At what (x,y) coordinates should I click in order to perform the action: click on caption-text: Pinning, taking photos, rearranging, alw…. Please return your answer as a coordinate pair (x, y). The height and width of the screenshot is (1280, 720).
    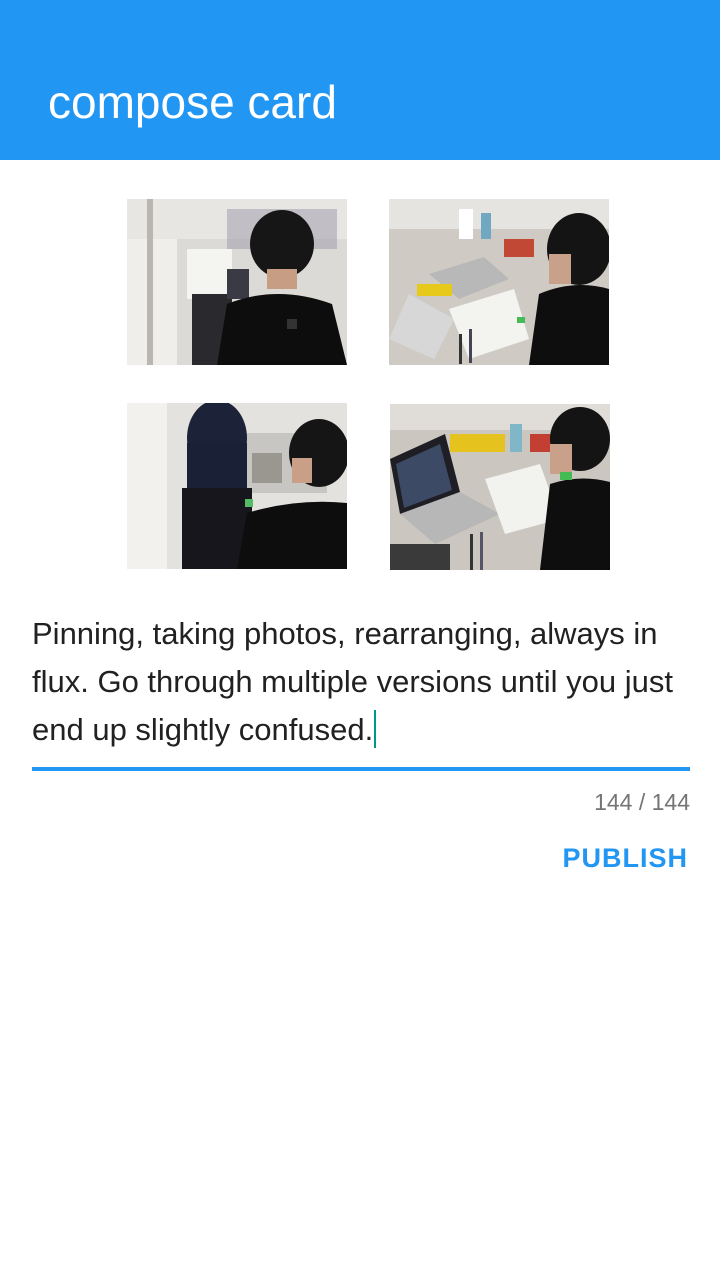
    Looking at the image, I should click on (352, 681).